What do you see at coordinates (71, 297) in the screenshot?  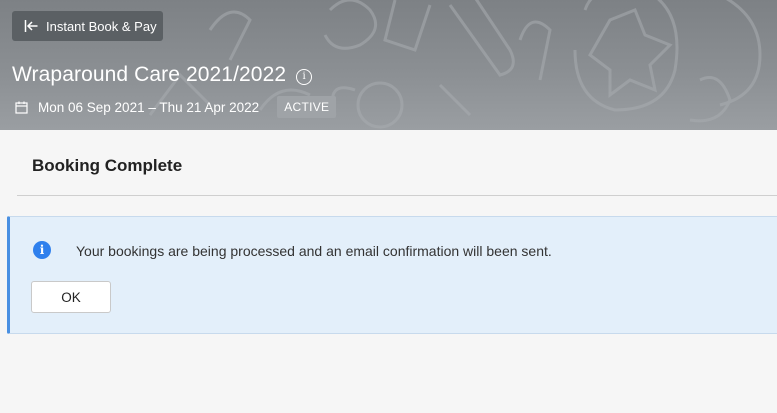 I see `ok-button: OK` at bounding box center [71, 297].